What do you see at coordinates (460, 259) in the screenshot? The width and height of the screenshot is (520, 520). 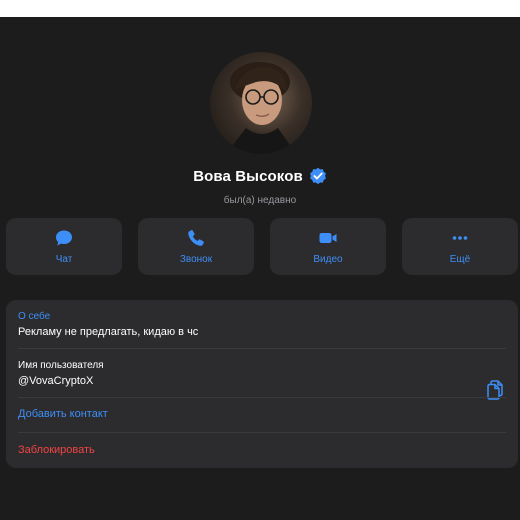 I see `more-button-label: Ещё` at bounding box center [460, 259].